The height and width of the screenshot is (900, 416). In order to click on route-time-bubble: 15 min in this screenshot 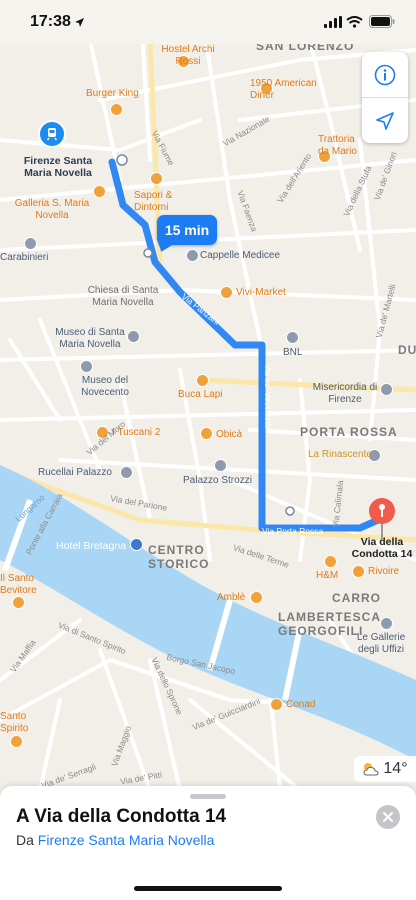, I will do `click(187, 230)`.